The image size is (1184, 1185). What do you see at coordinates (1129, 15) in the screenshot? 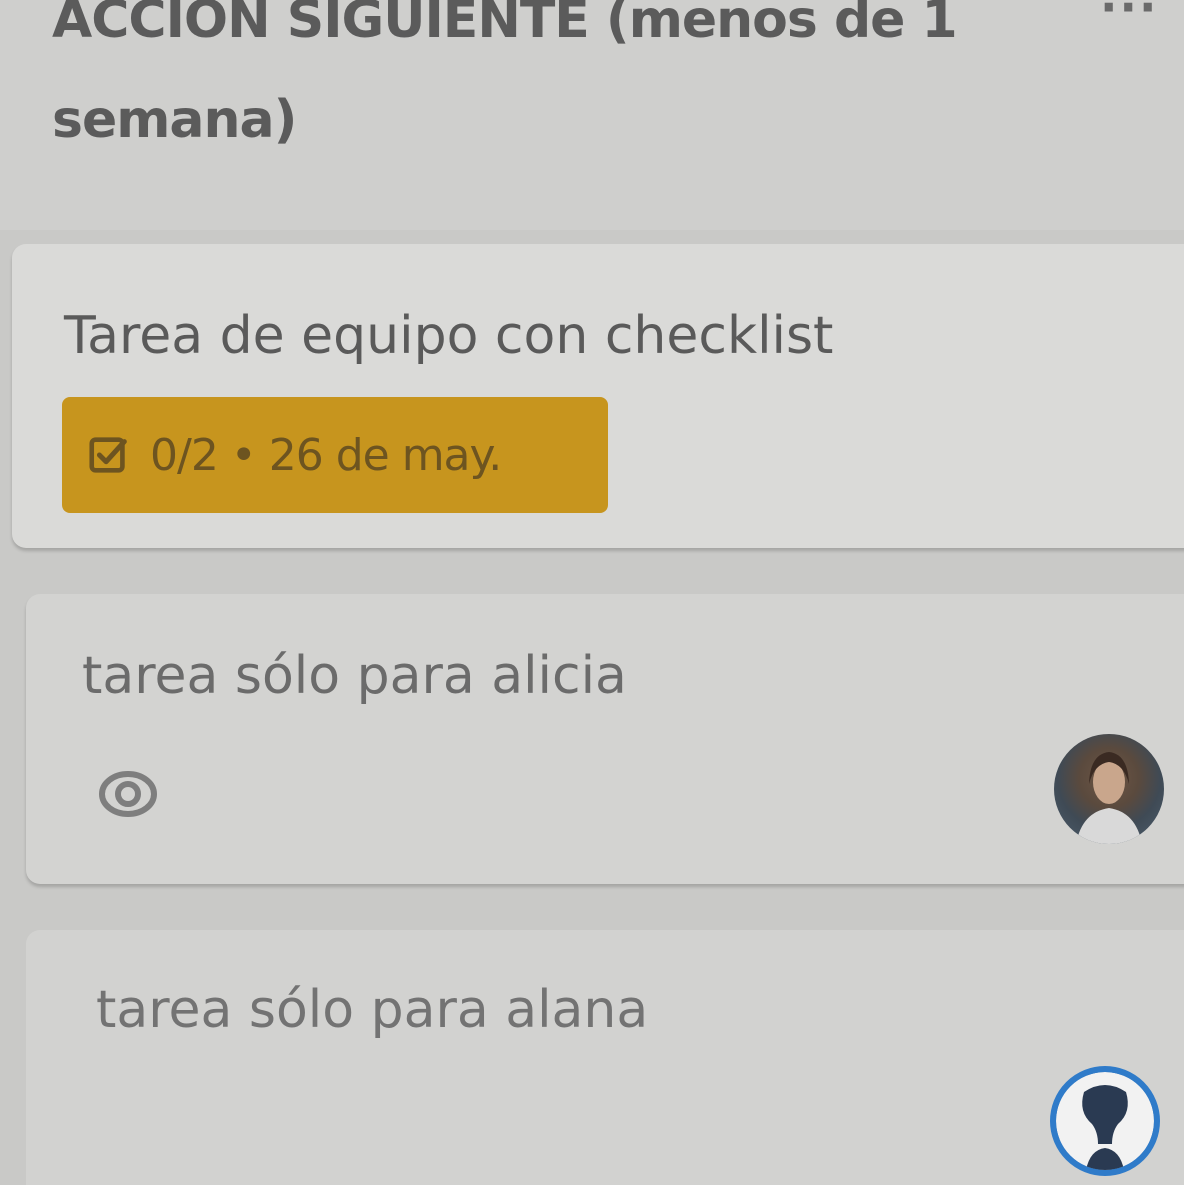
I see `list-menu-button: ···` at bounding box center [1129, 15].